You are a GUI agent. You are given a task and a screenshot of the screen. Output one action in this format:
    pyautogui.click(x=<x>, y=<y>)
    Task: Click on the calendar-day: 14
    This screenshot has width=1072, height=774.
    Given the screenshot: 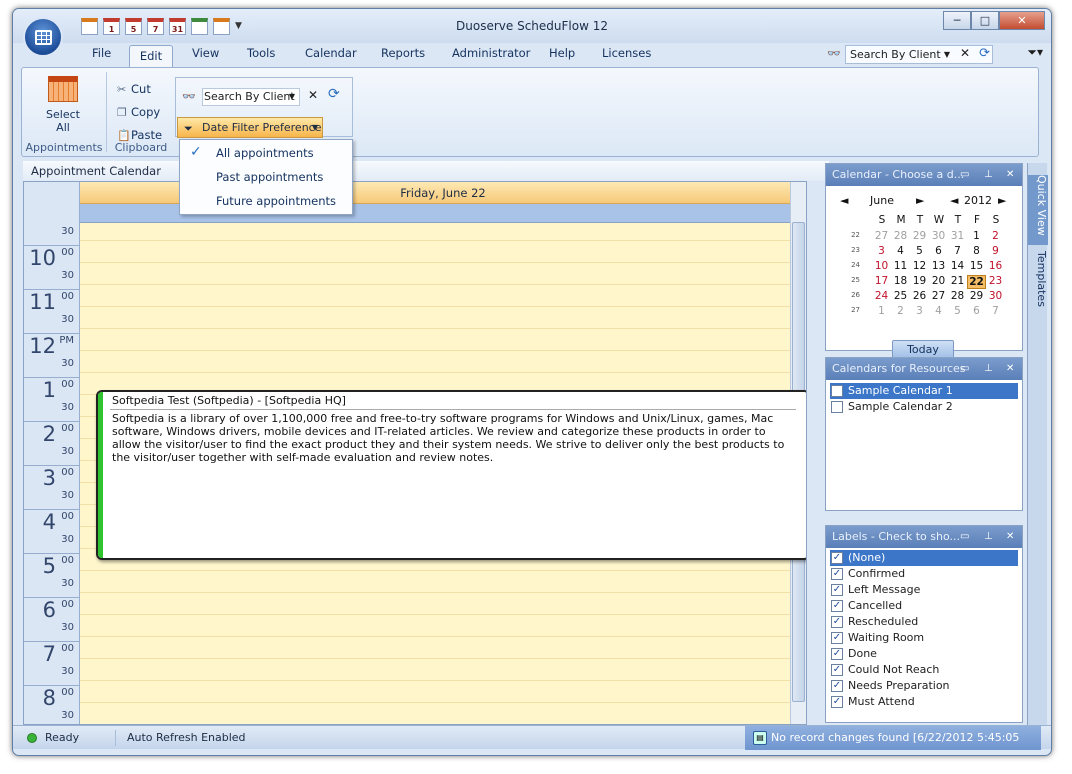 What is the action you would take?
    pyautogui.click(x=957, y=266)
    